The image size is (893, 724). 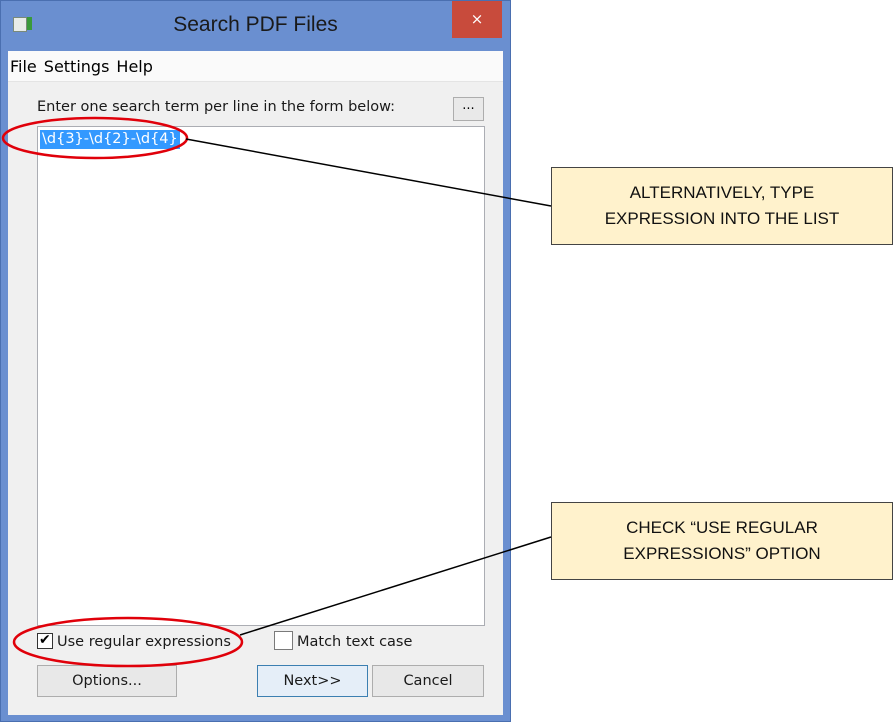 I want to click on use-regex-label: Use regular expressions, so click(x=144, y=641).